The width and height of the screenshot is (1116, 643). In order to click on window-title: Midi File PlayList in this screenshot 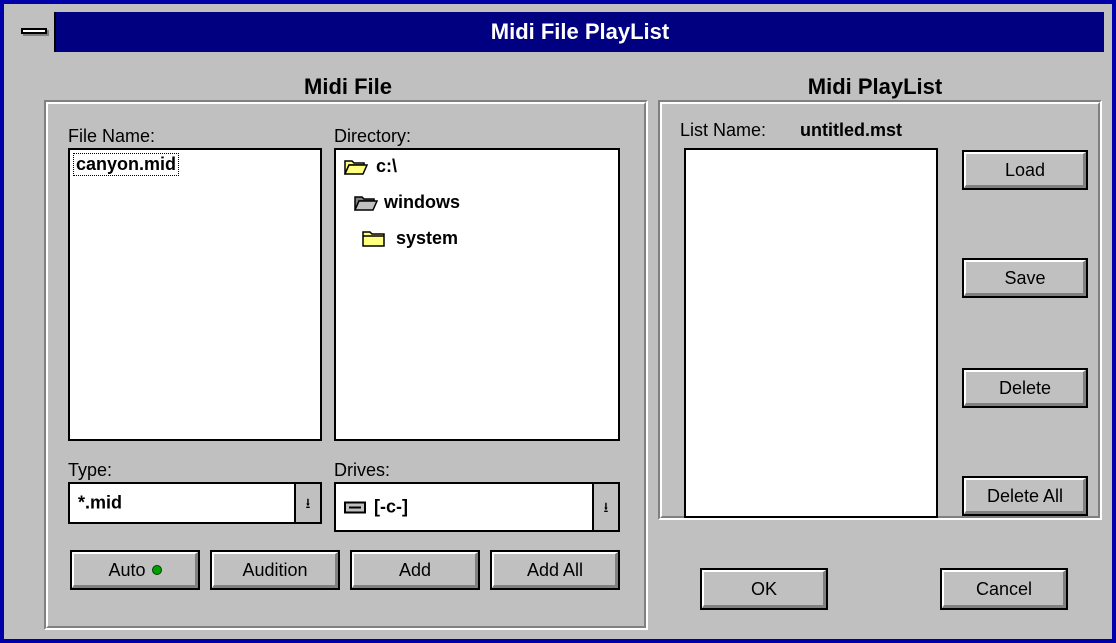, I will do `click(580, 31)`.